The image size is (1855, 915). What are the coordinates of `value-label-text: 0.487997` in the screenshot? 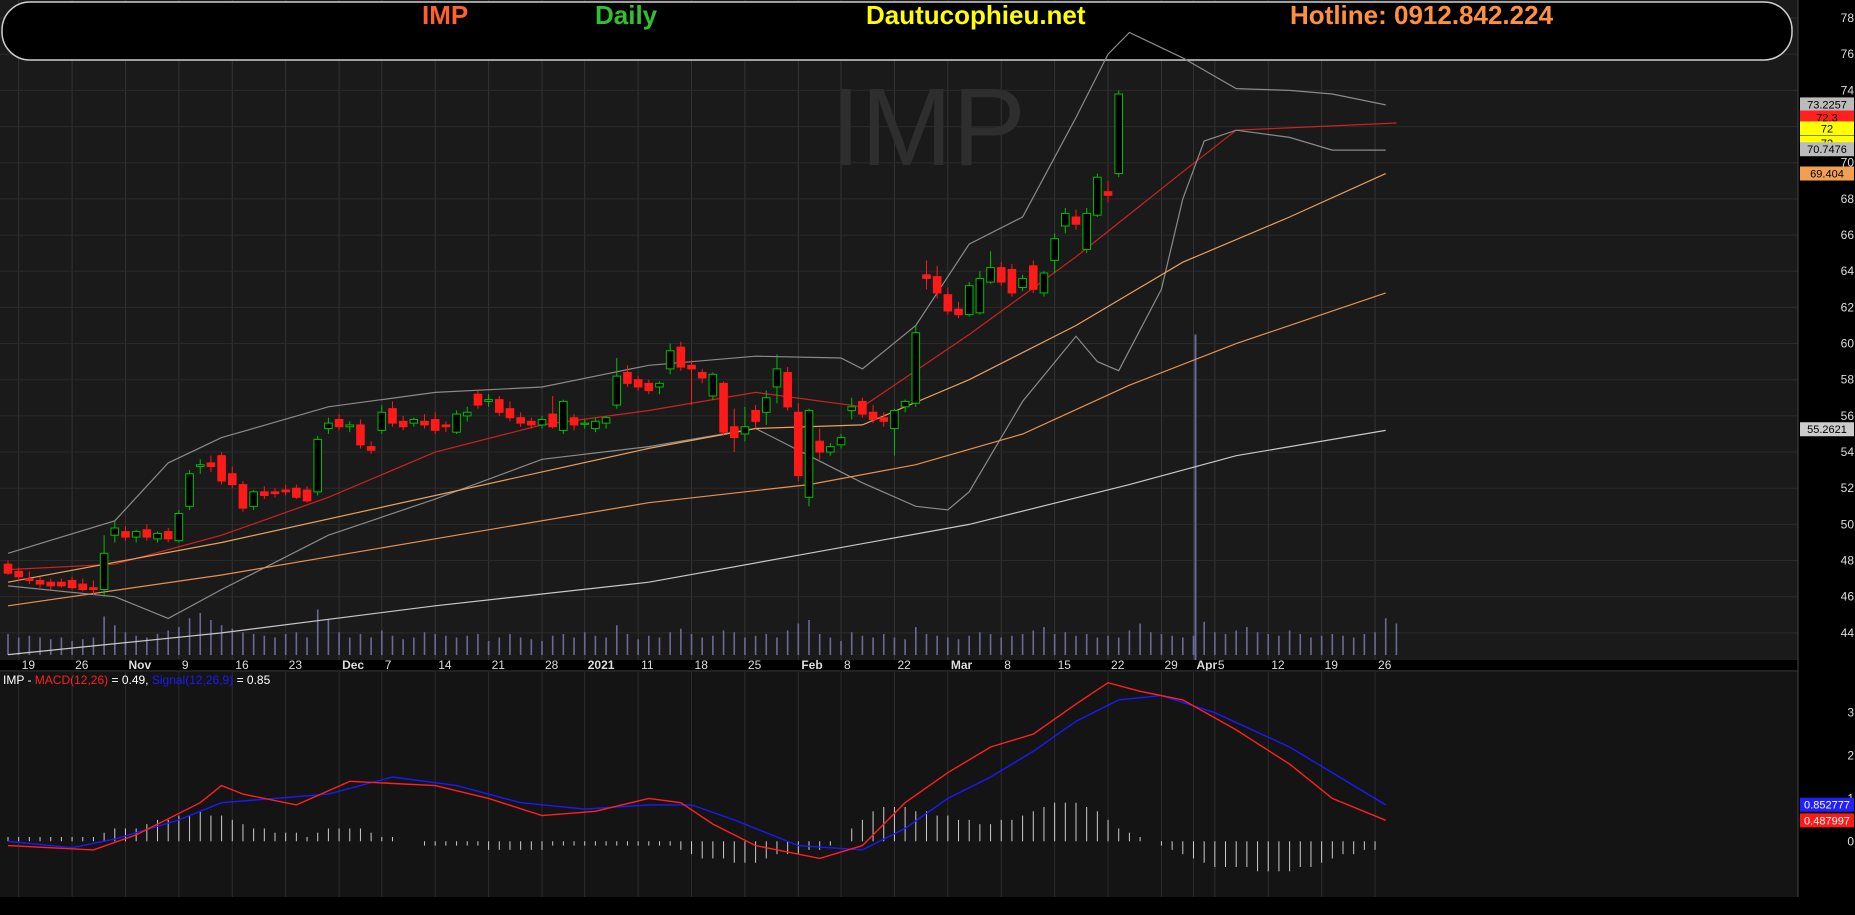 It's located at (1827, 821).